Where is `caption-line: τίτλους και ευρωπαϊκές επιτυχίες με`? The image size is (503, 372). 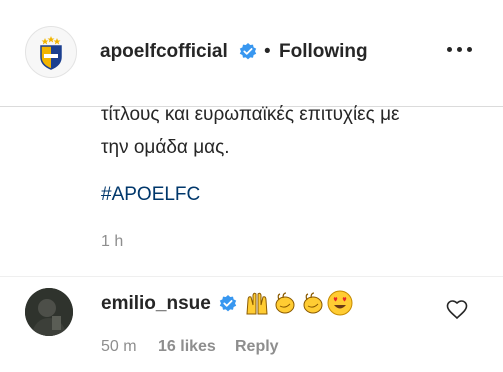 caption-line: τίτλους και ευρωπαϊκές επιτυχίες με is located at coordinates (250, 114).